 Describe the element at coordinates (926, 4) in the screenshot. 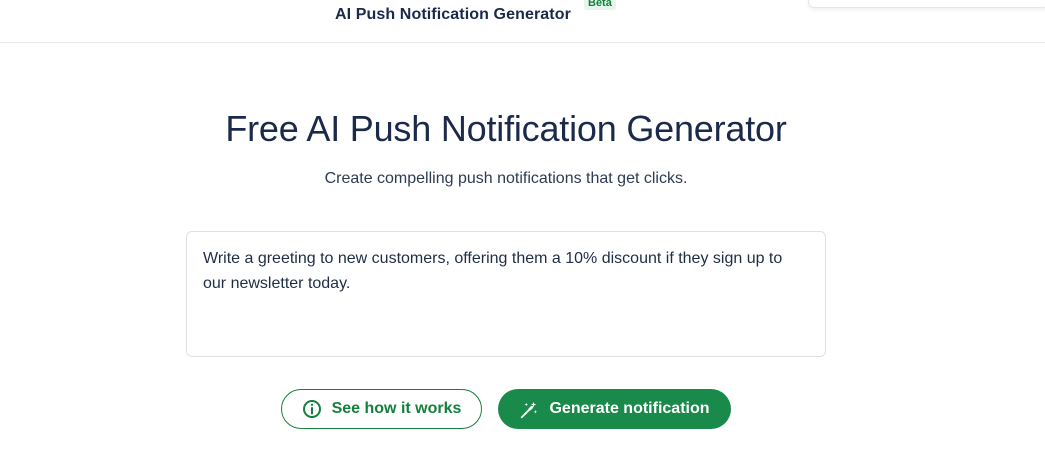

I see `dropdown-panel-edge` at that location.